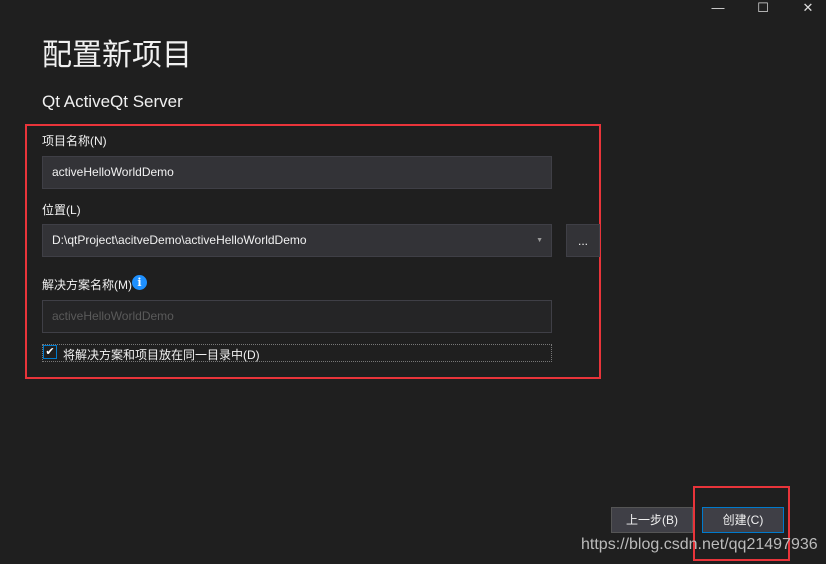 Image resolution: width=826 pixels, height=564 pixels. Describe the element at coordinates (763, 9) in the screenshot. I see `maximize-button: ☐` at that location.